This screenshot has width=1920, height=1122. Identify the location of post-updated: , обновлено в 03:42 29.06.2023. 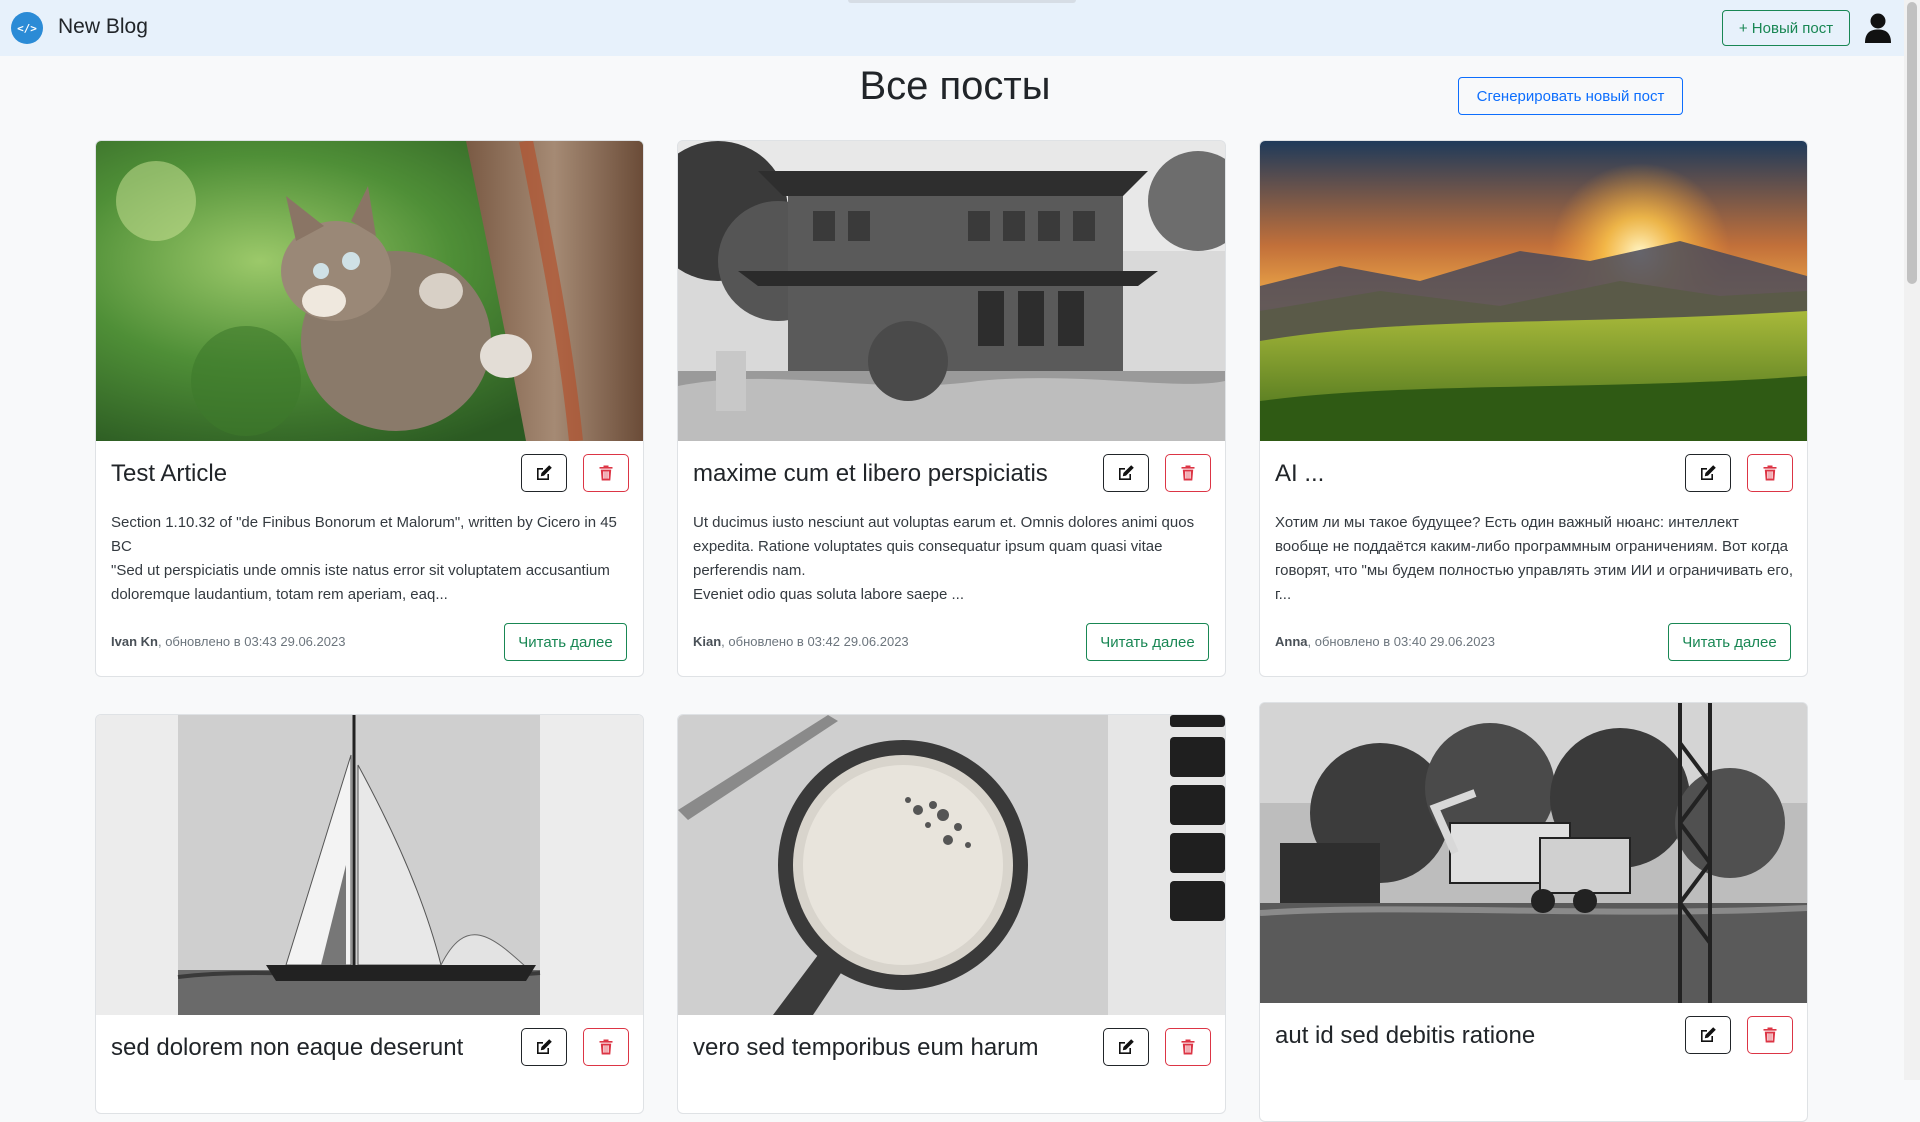
(815, 641).